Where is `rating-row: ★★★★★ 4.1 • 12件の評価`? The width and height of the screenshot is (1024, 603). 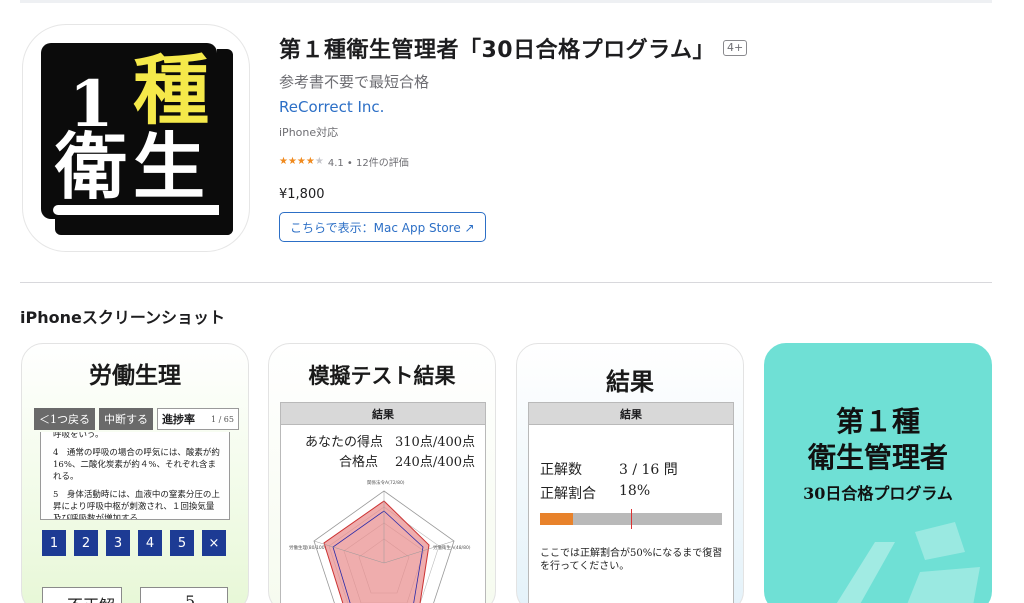
rating-row: ★★★★★ 4.1 • 12件の評価 is located at coordinates (513, 161).